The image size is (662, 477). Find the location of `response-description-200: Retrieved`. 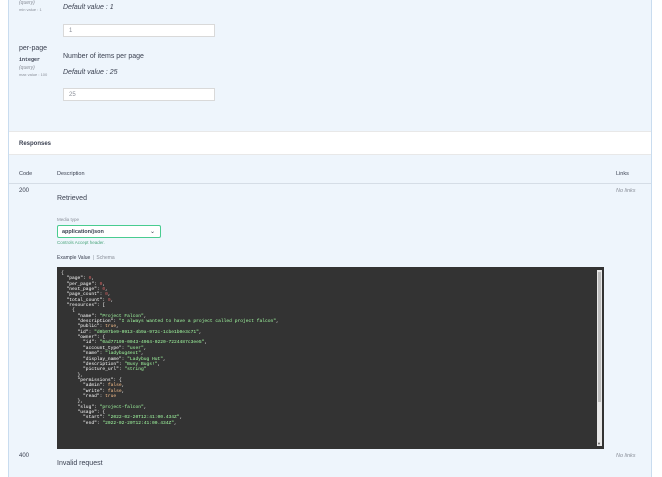

response-description-200: Retrieved is located at coordinates (72, 198).